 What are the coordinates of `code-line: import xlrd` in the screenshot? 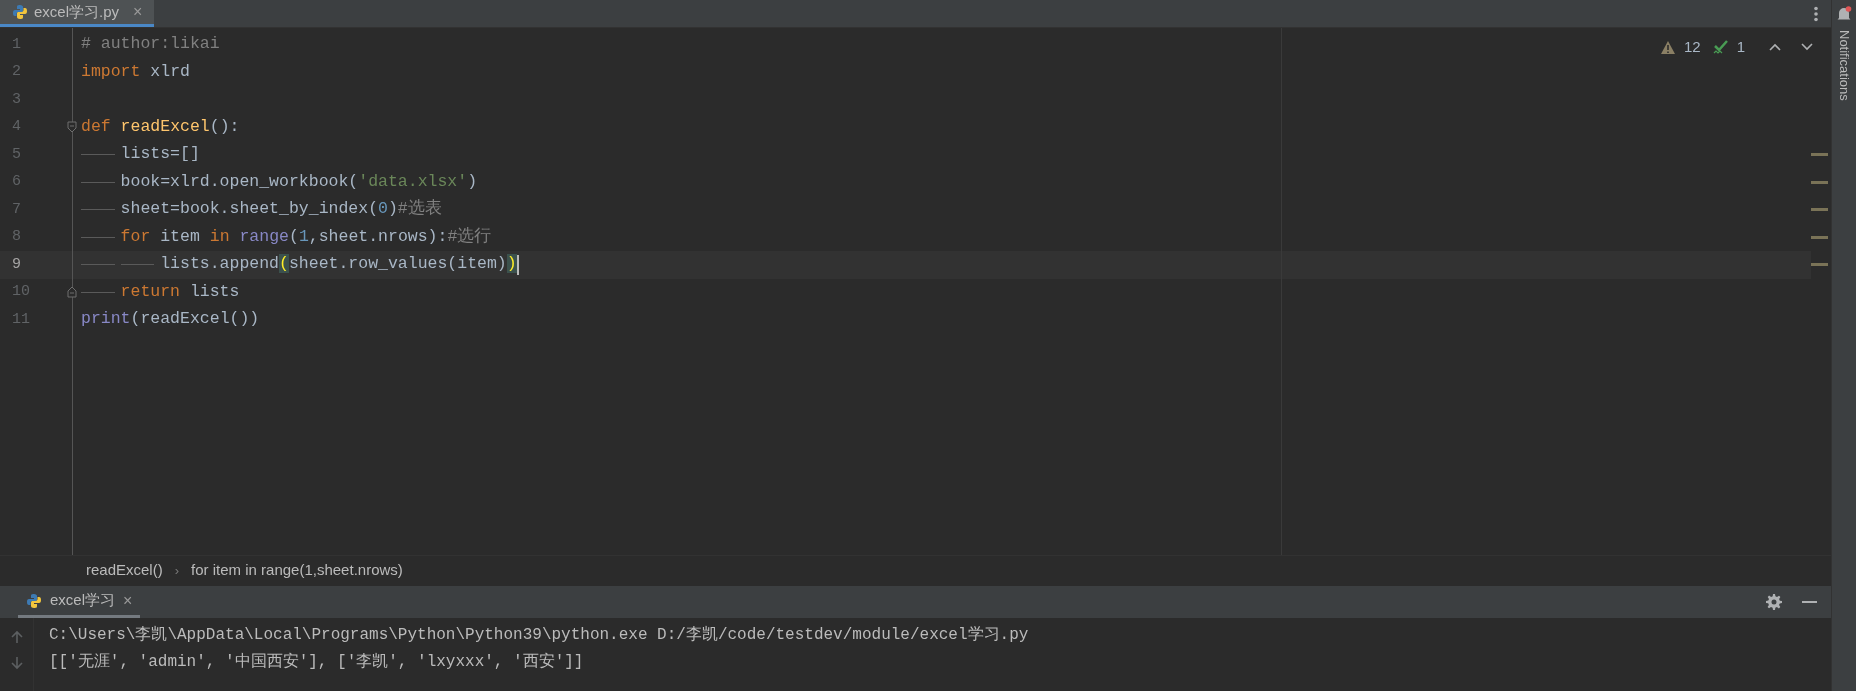 It's located at (135, 71).